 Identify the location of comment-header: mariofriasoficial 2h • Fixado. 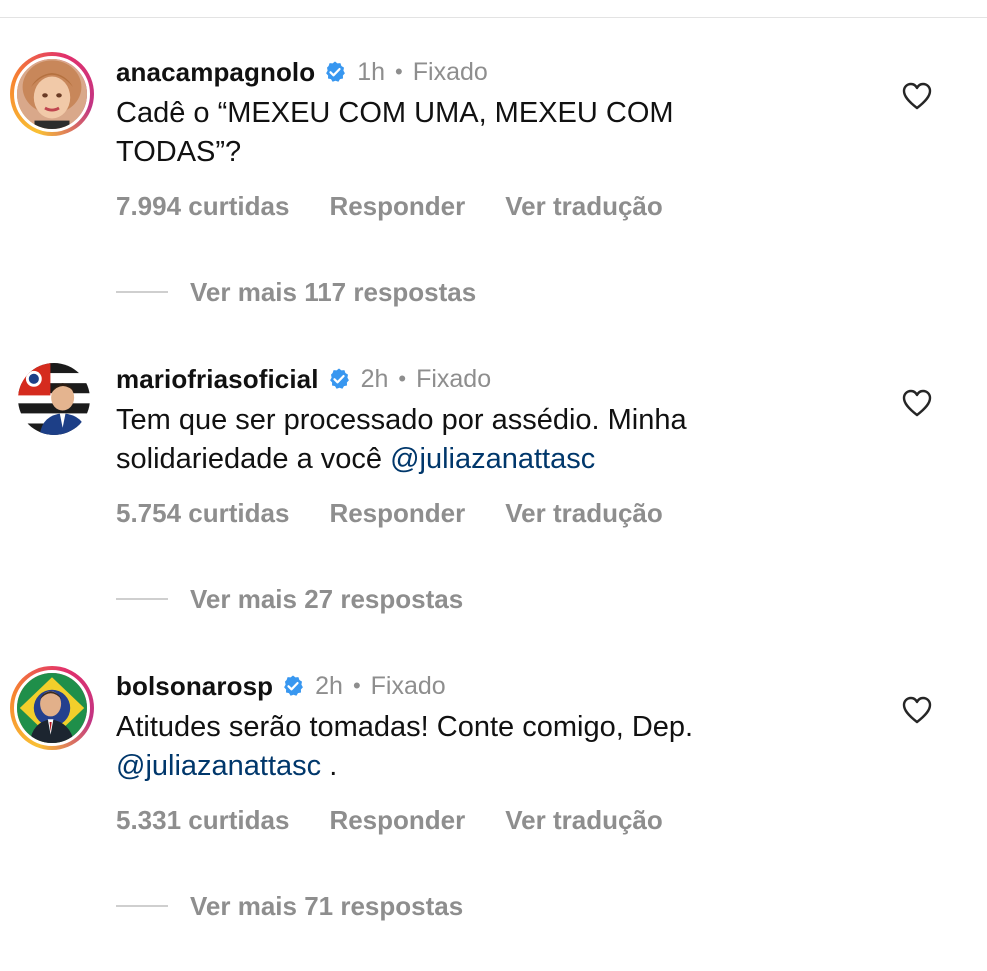
(303, 379).